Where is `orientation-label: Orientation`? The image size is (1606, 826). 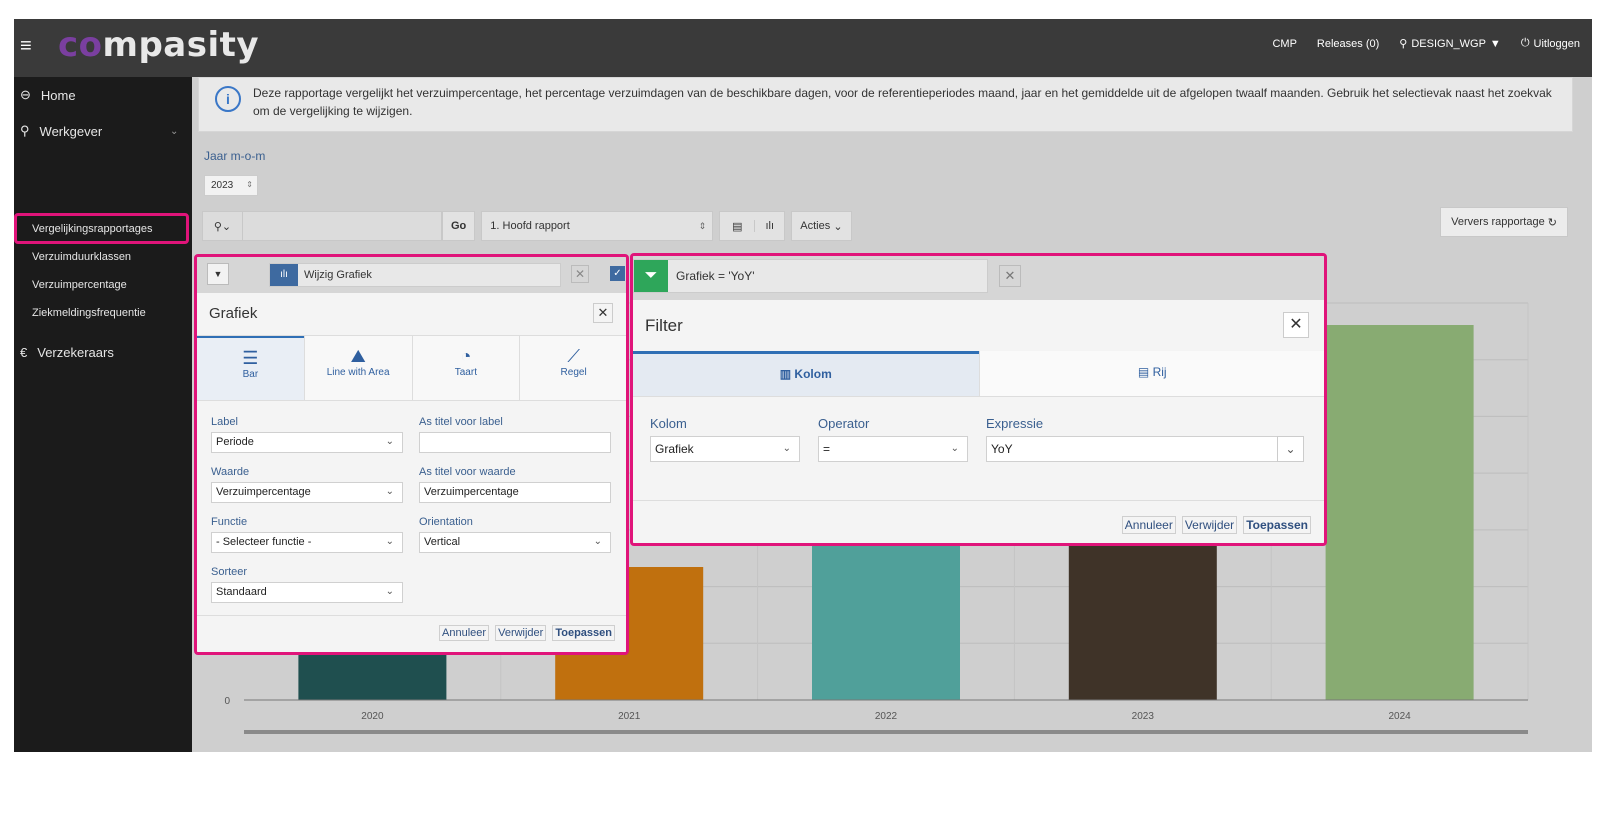
orientation-label: Orientation is located at coordinates (446, 522).